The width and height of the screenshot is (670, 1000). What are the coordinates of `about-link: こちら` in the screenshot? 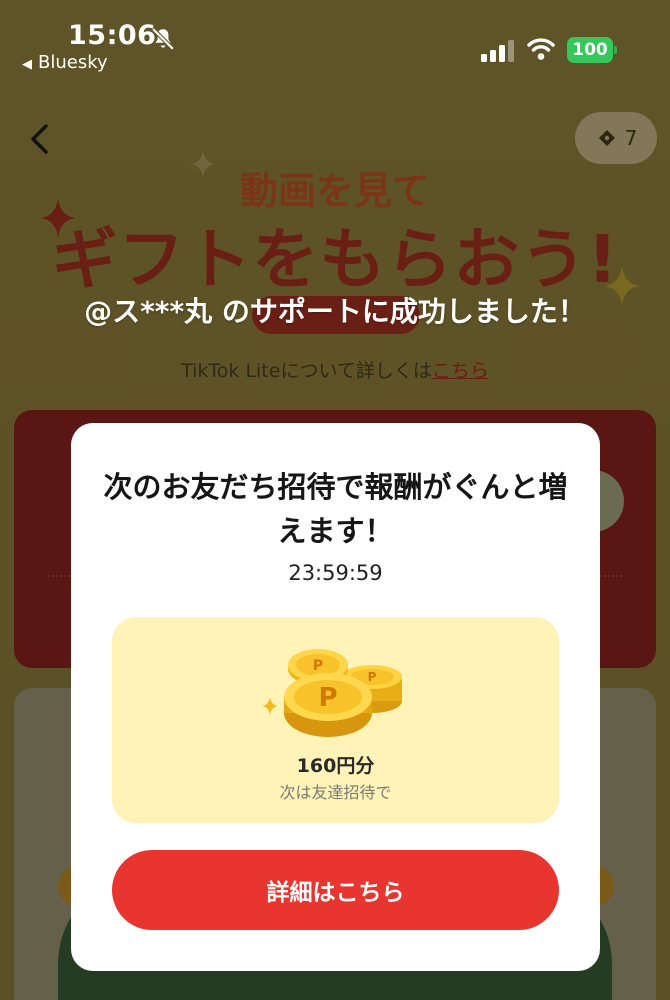 It's located at (460, 371).